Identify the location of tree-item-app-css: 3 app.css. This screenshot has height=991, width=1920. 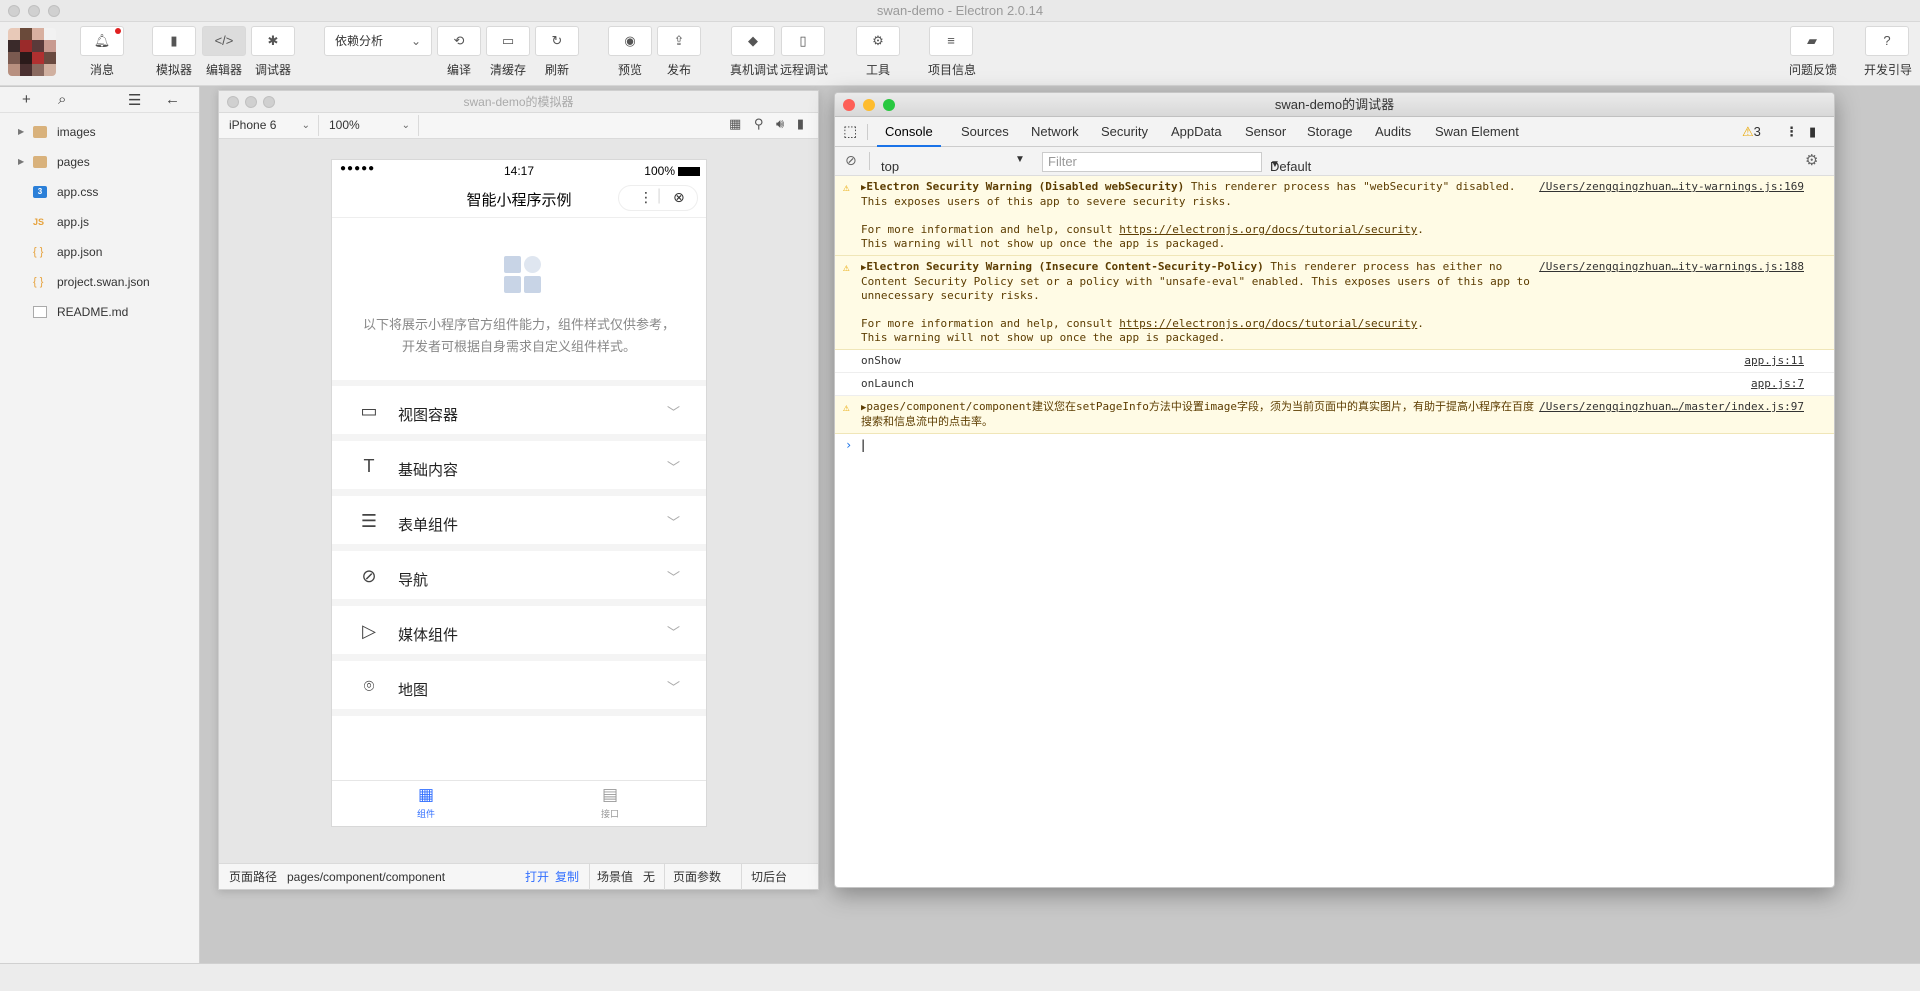
(99, 192).